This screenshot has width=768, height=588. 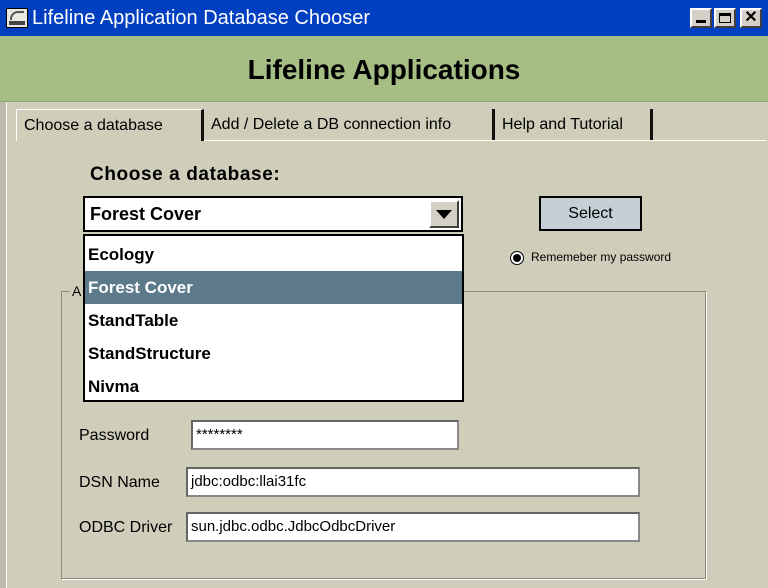 I want to click on minimize-button, so click(x=701, y=18).